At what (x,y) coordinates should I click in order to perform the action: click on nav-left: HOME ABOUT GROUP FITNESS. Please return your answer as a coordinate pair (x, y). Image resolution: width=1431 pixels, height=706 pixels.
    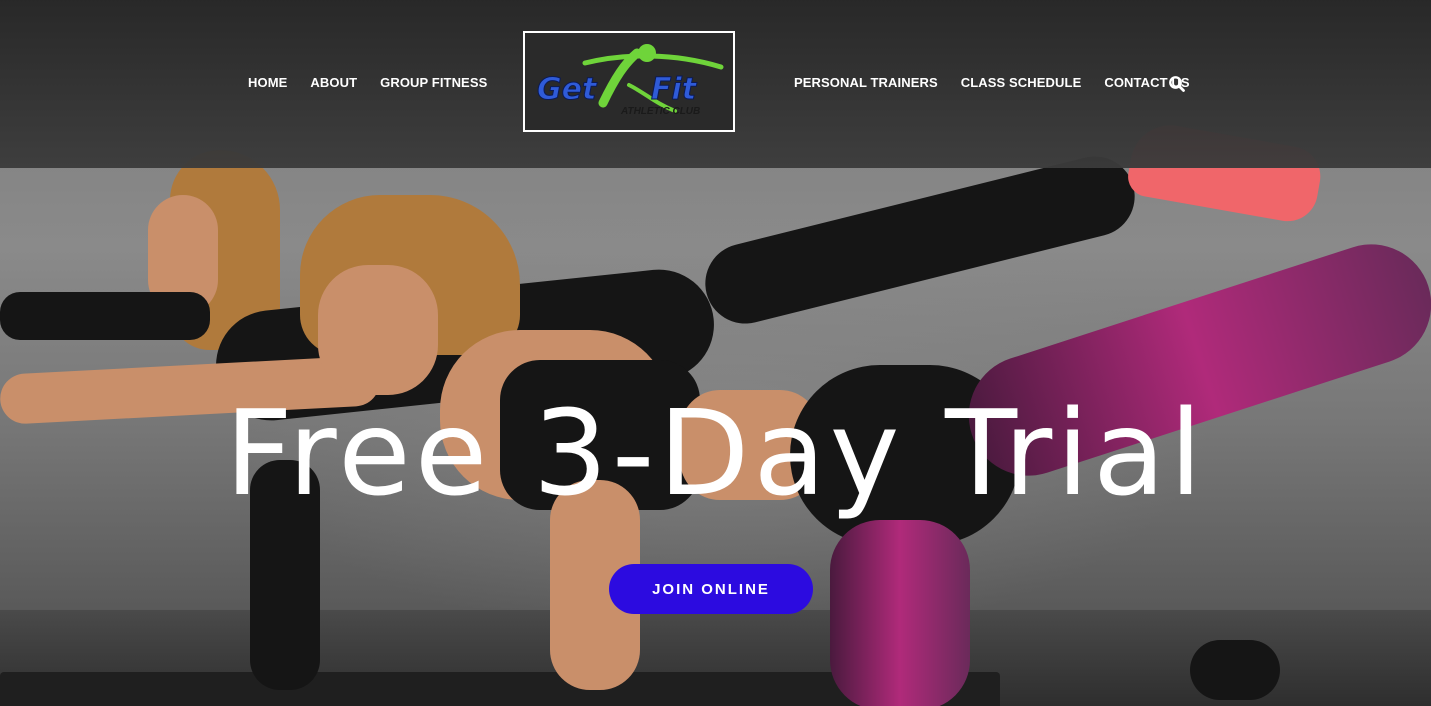
    Looking at the image, I should click on (379, 83).